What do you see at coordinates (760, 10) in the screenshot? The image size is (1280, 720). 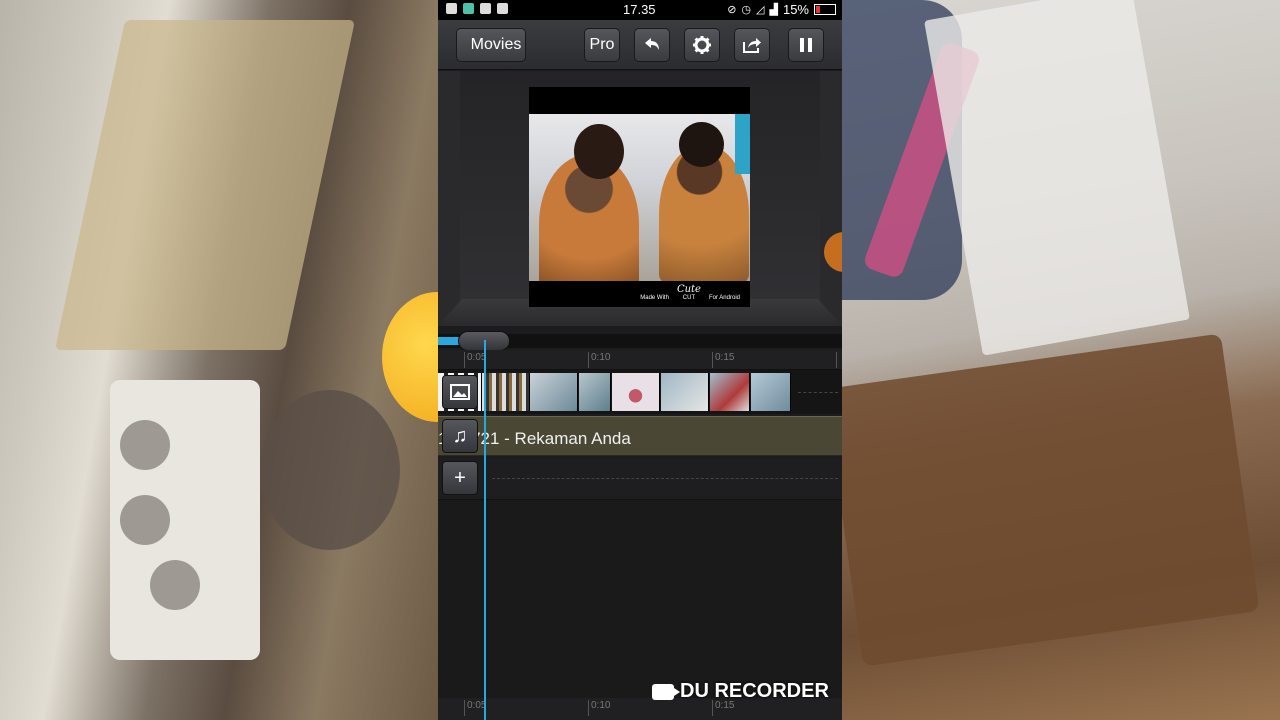 I see `no-signal-icon: ◿` at bounding box center [760, 10].